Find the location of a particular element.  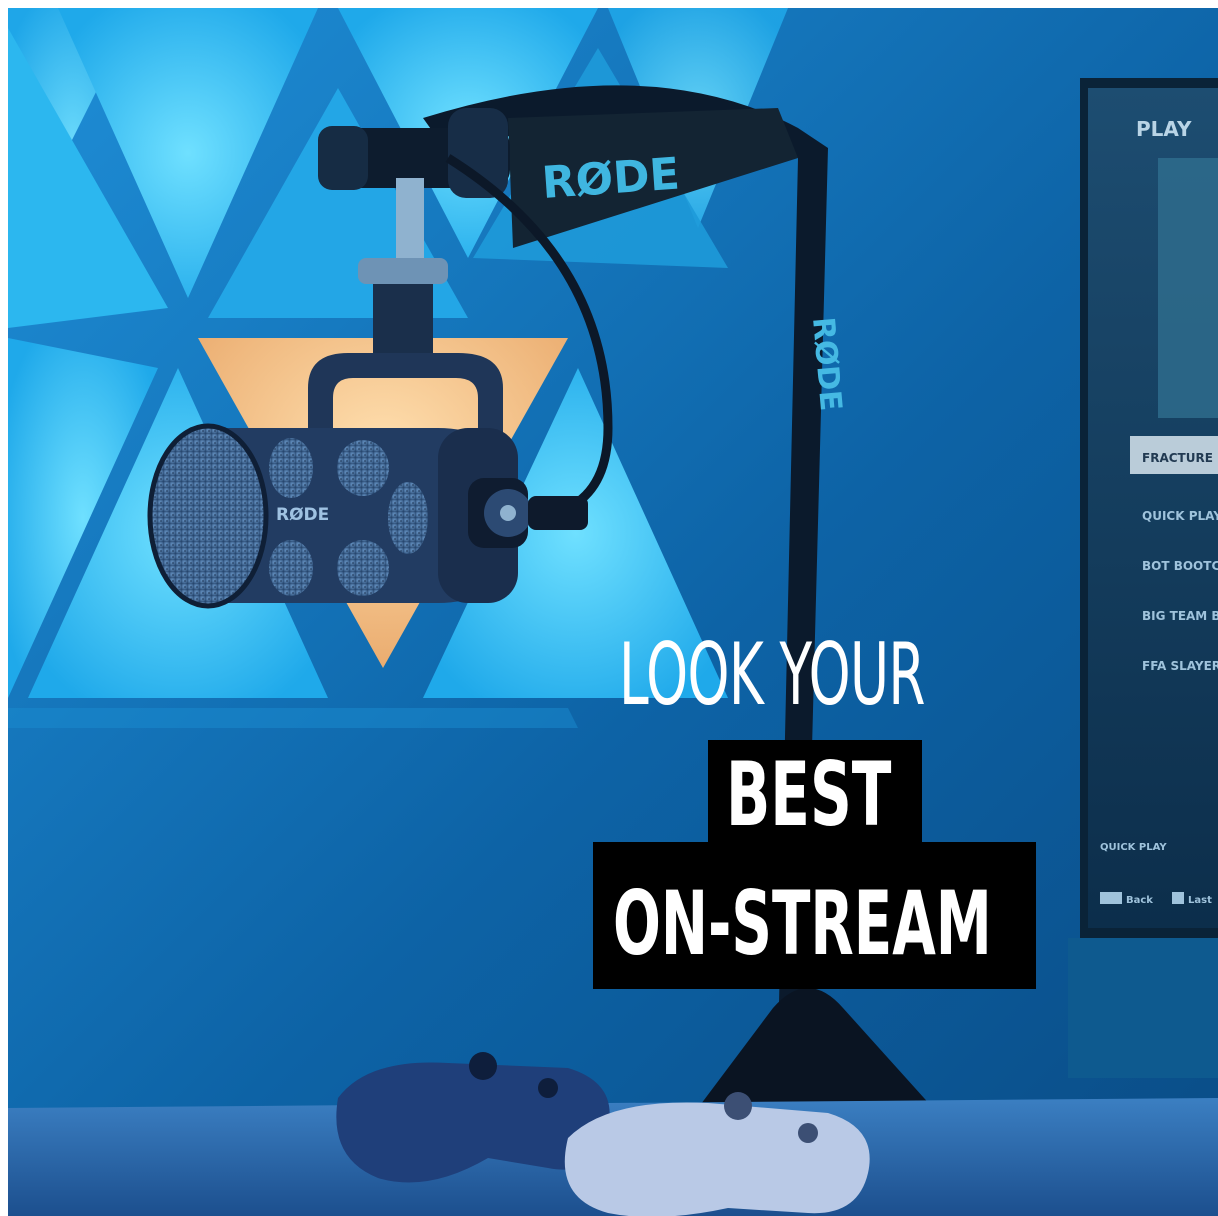

monitor-menu-item: QUICK PLAY is located at coordinates (1180, 516).